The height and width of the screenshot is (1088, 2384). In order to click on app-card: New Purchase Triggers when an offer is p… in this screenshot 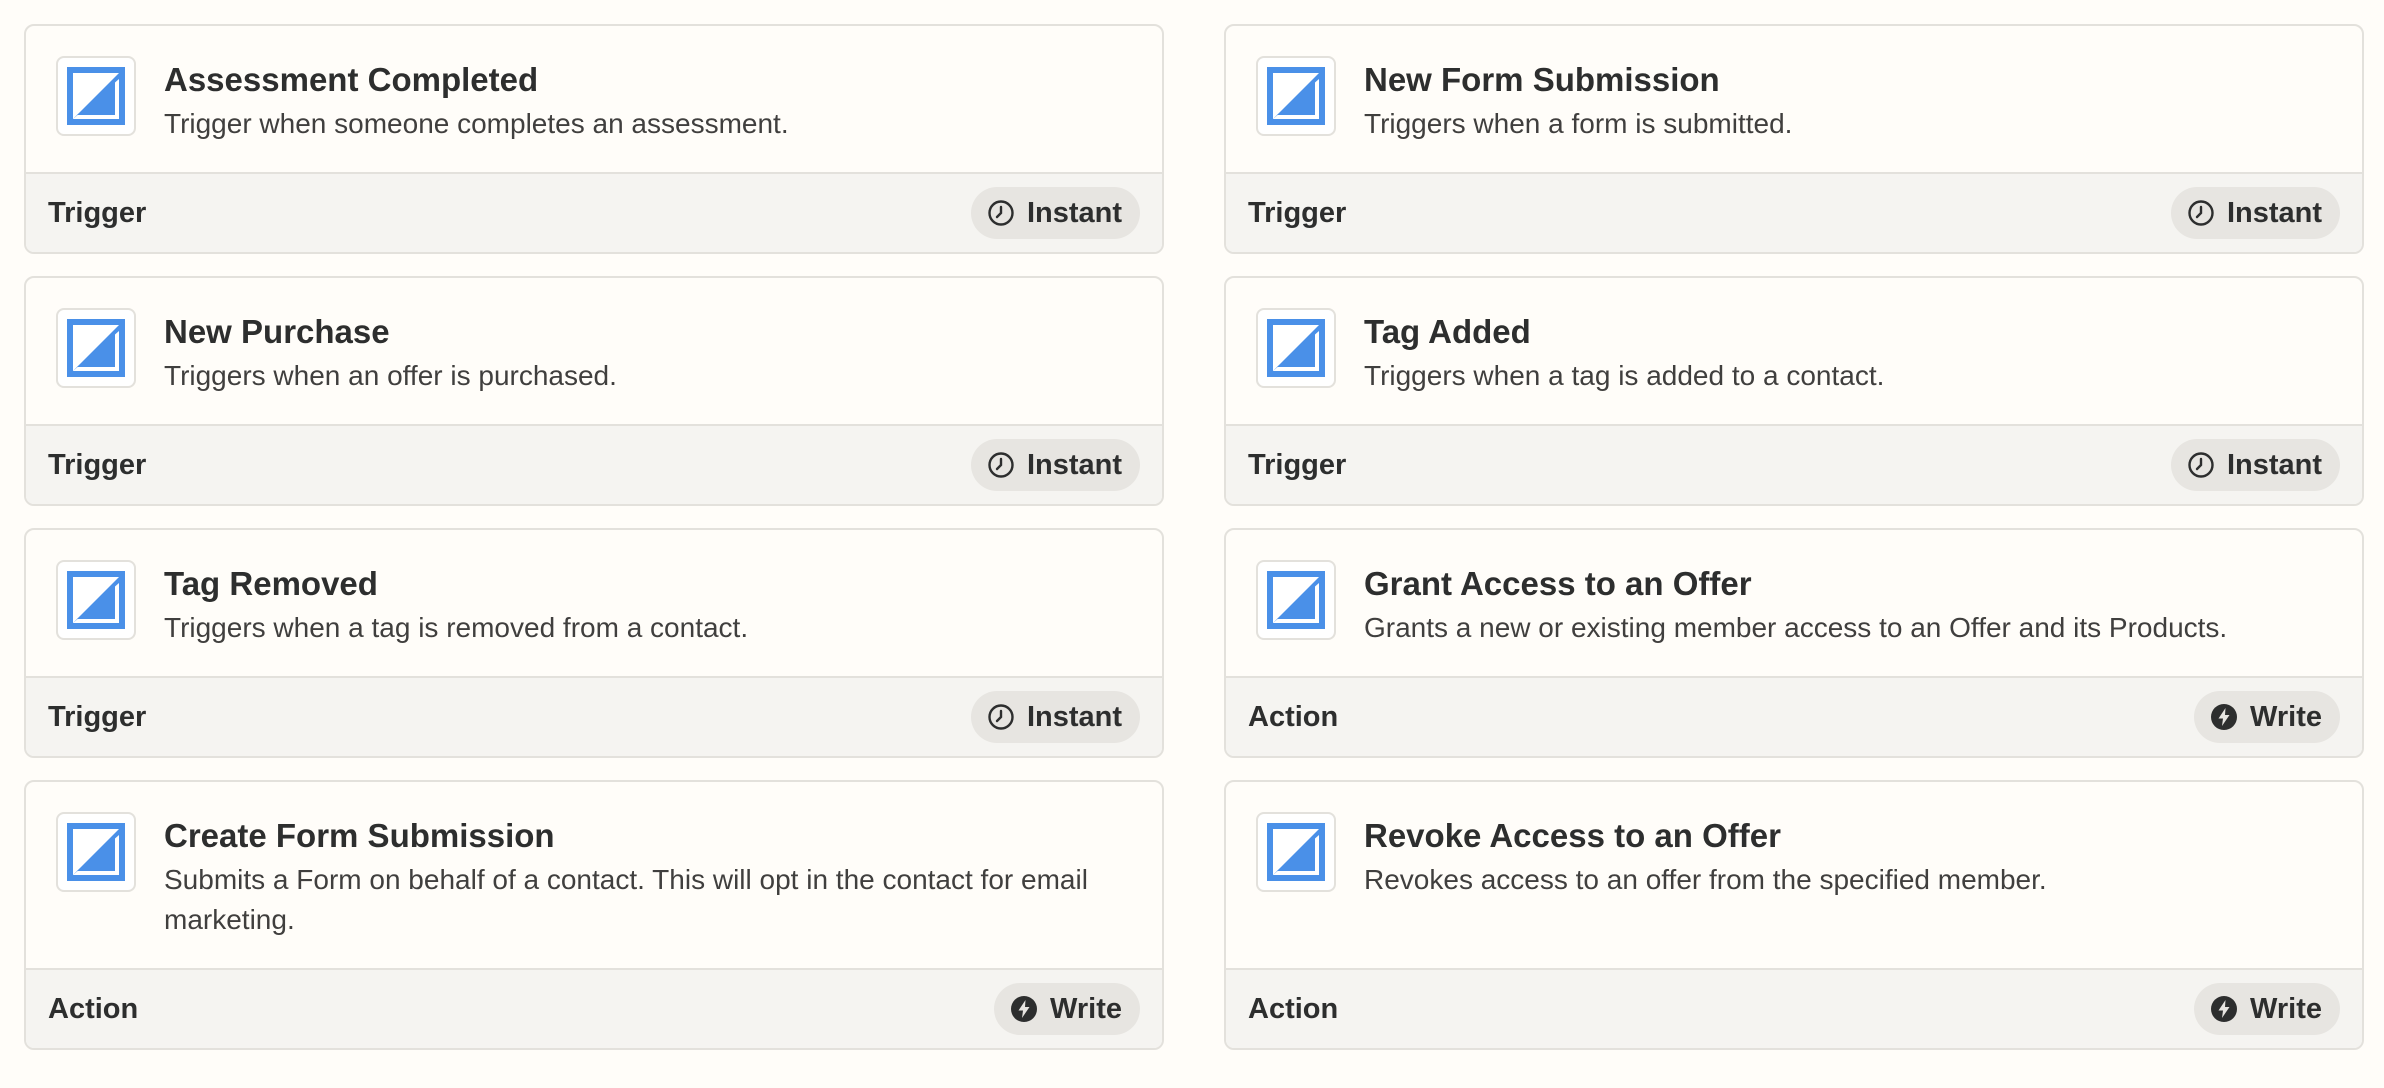, I will do `click(594, 391)`.